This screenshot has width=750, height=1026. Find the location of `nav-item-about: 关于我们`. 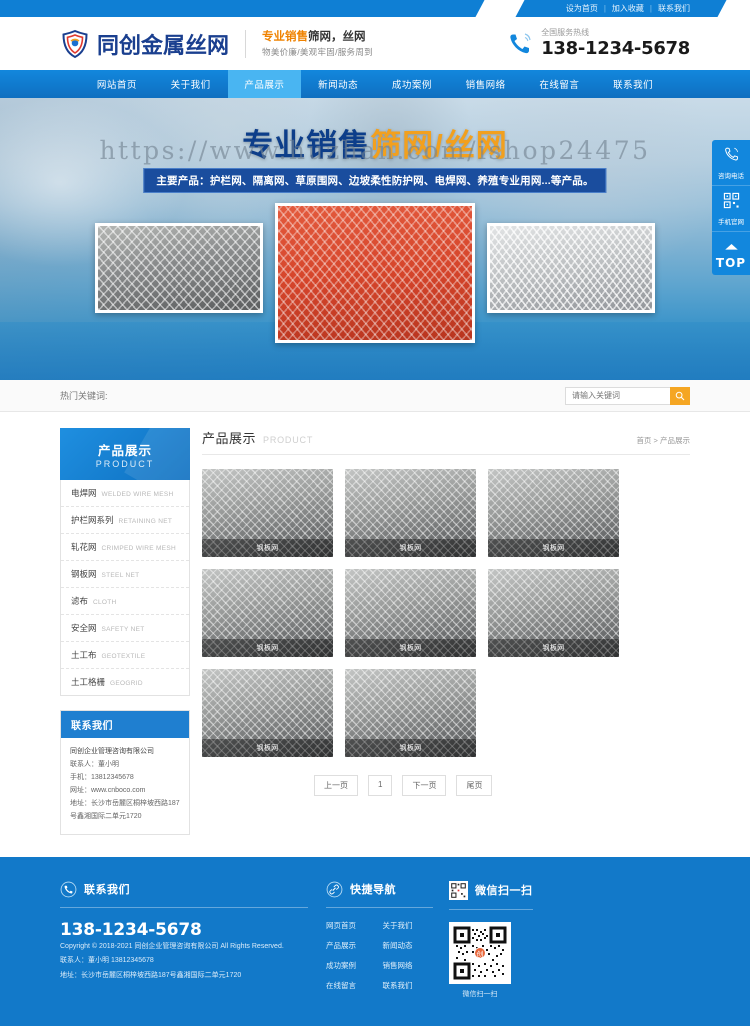

nav-item-about: 关于我们 is located at coordinates (191, 84).